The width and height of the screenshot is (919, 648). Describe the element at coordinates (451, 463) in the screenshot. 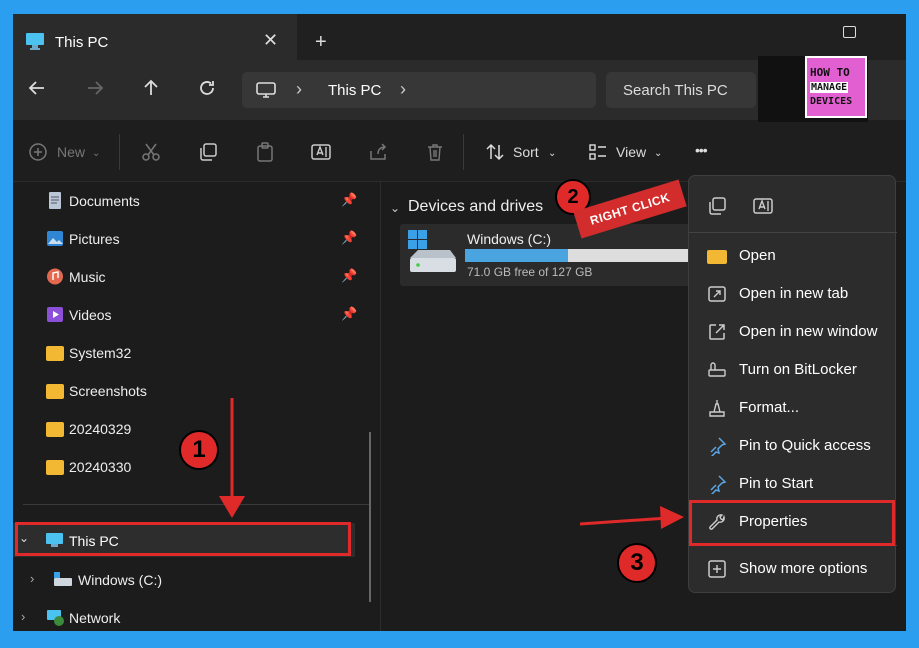

I see `annotation-arrows` at that location.